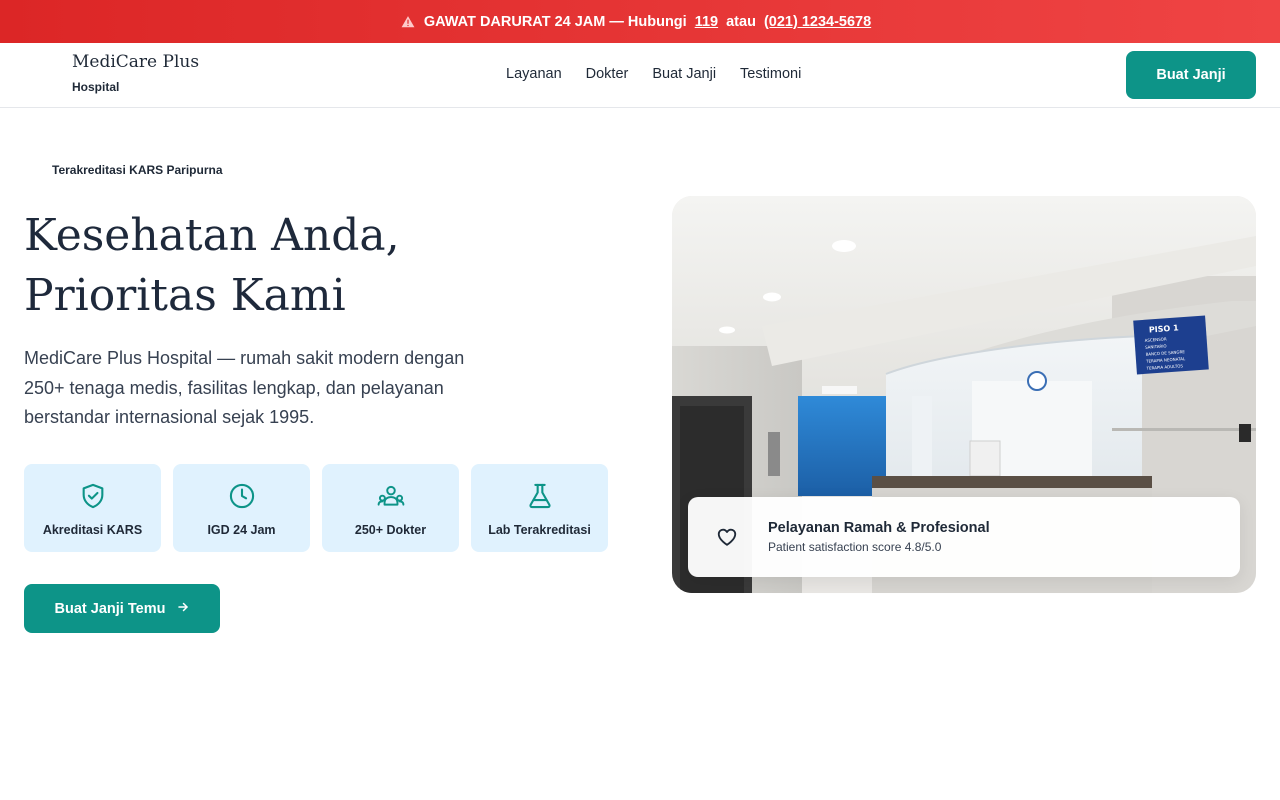 The image size is (1280, 800). What do you see at coordinates (741, 21) in the screenshot?
I see `emergency-connector: atau` at bounding box center [741, 21].